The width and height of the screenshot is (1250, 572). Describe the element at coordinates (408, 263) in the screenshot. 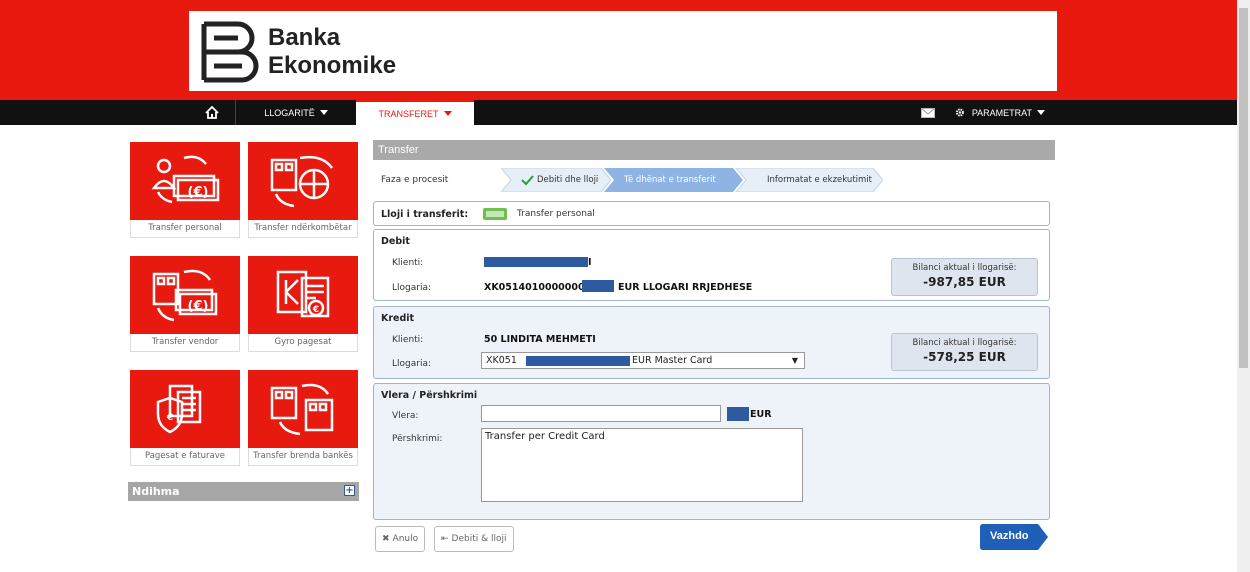

I see `debit-client-label: Klienti:` at that location.